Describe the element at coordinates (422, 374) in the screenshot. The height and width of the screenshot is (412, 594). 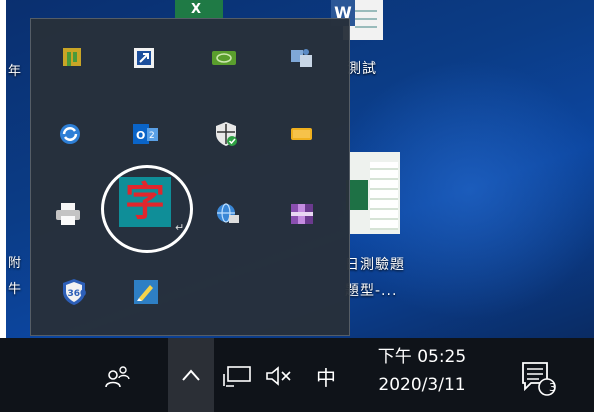
I see `taskbar-clock: 下午 05:25 2020/3/11` at that location.